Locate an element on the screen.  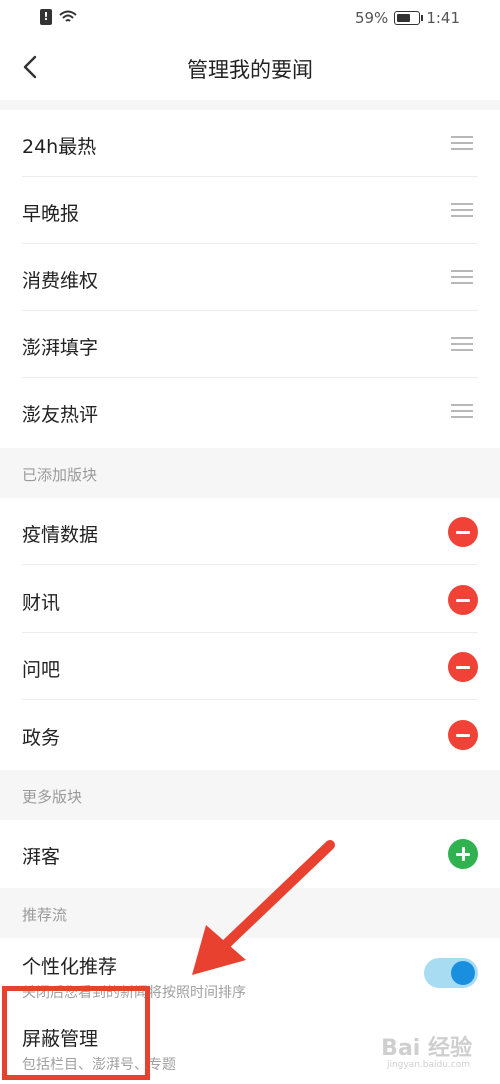
section-header-more: 更多版块 is located at coordinates (250, 795).